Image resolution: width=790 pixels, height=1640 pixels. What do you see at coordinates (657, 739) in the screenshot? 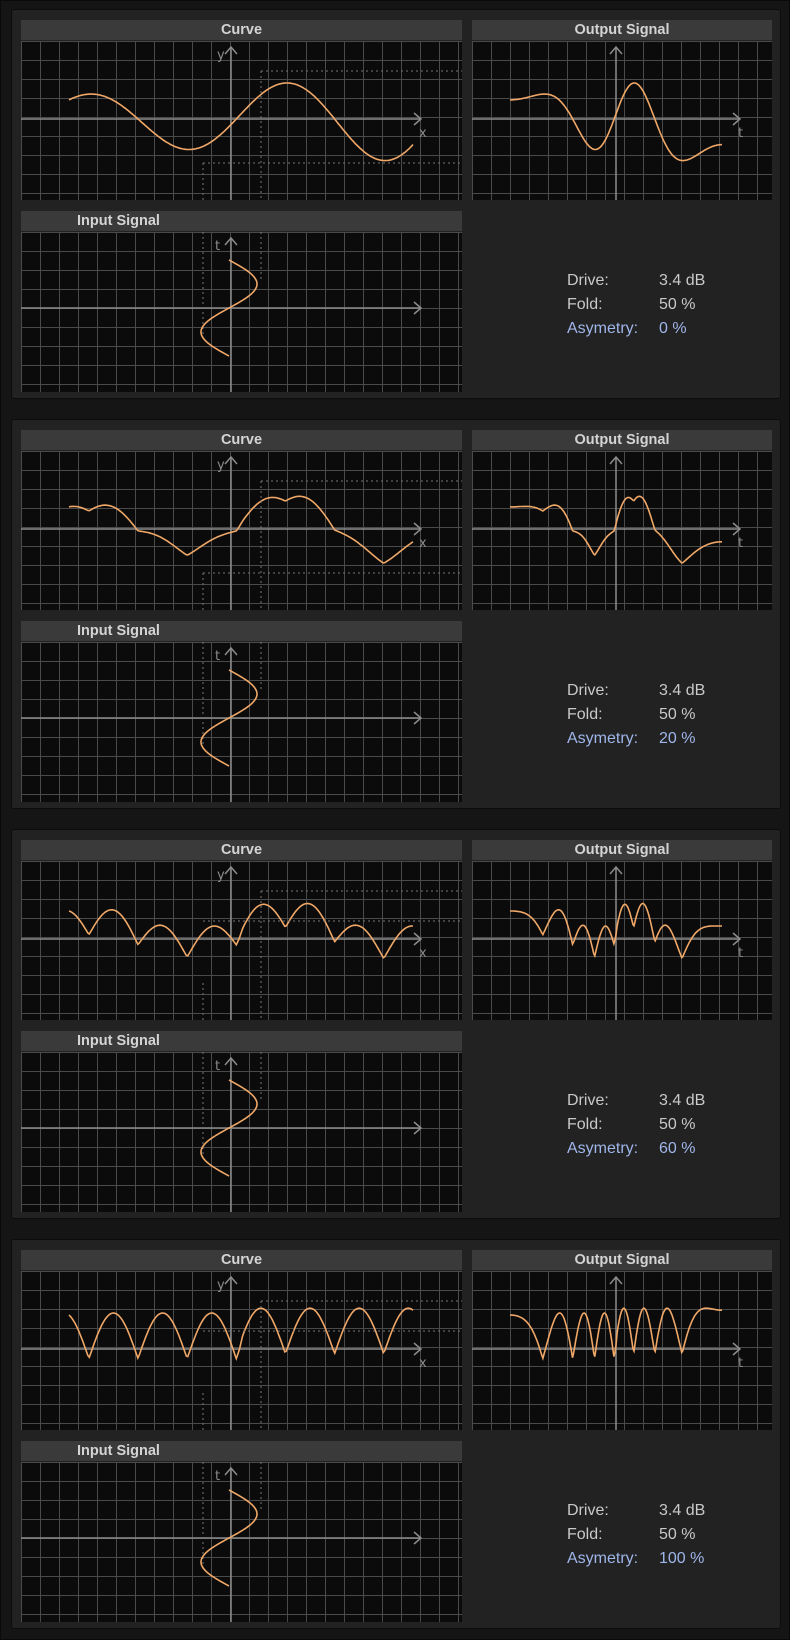
I see `asymmetry-row: Asymetry: 20 %` at bounding box center [657, 739].